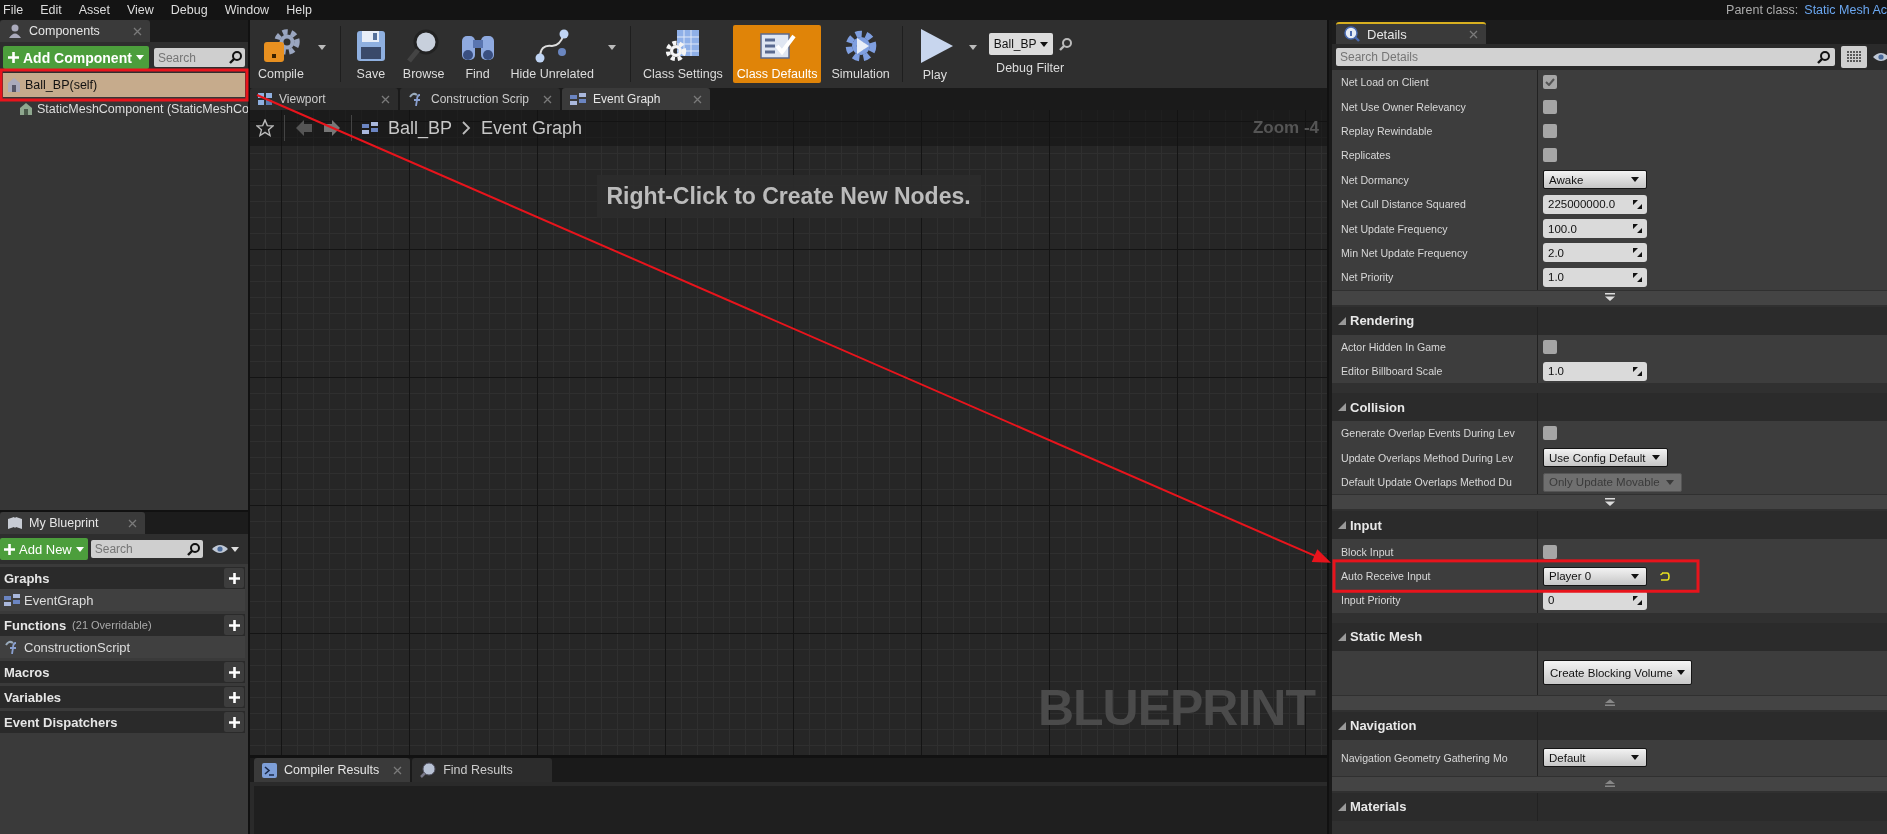  Describe the element at coordinates (1377, 407) in the screenshot. I see `category-title: Collision` at that location.